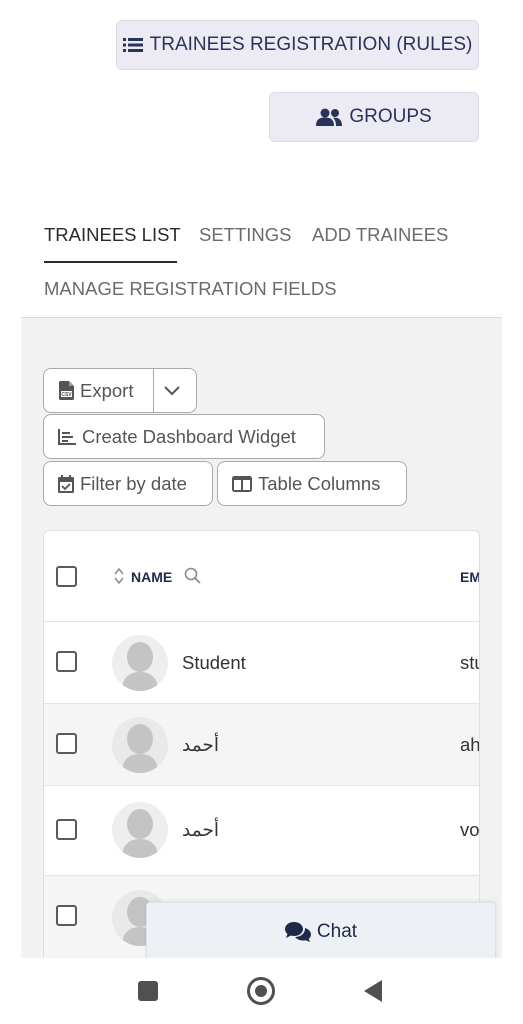  Describe the element at coordinates (261, 663) in the screenshot. I see `table-row: Student stu` at that location.